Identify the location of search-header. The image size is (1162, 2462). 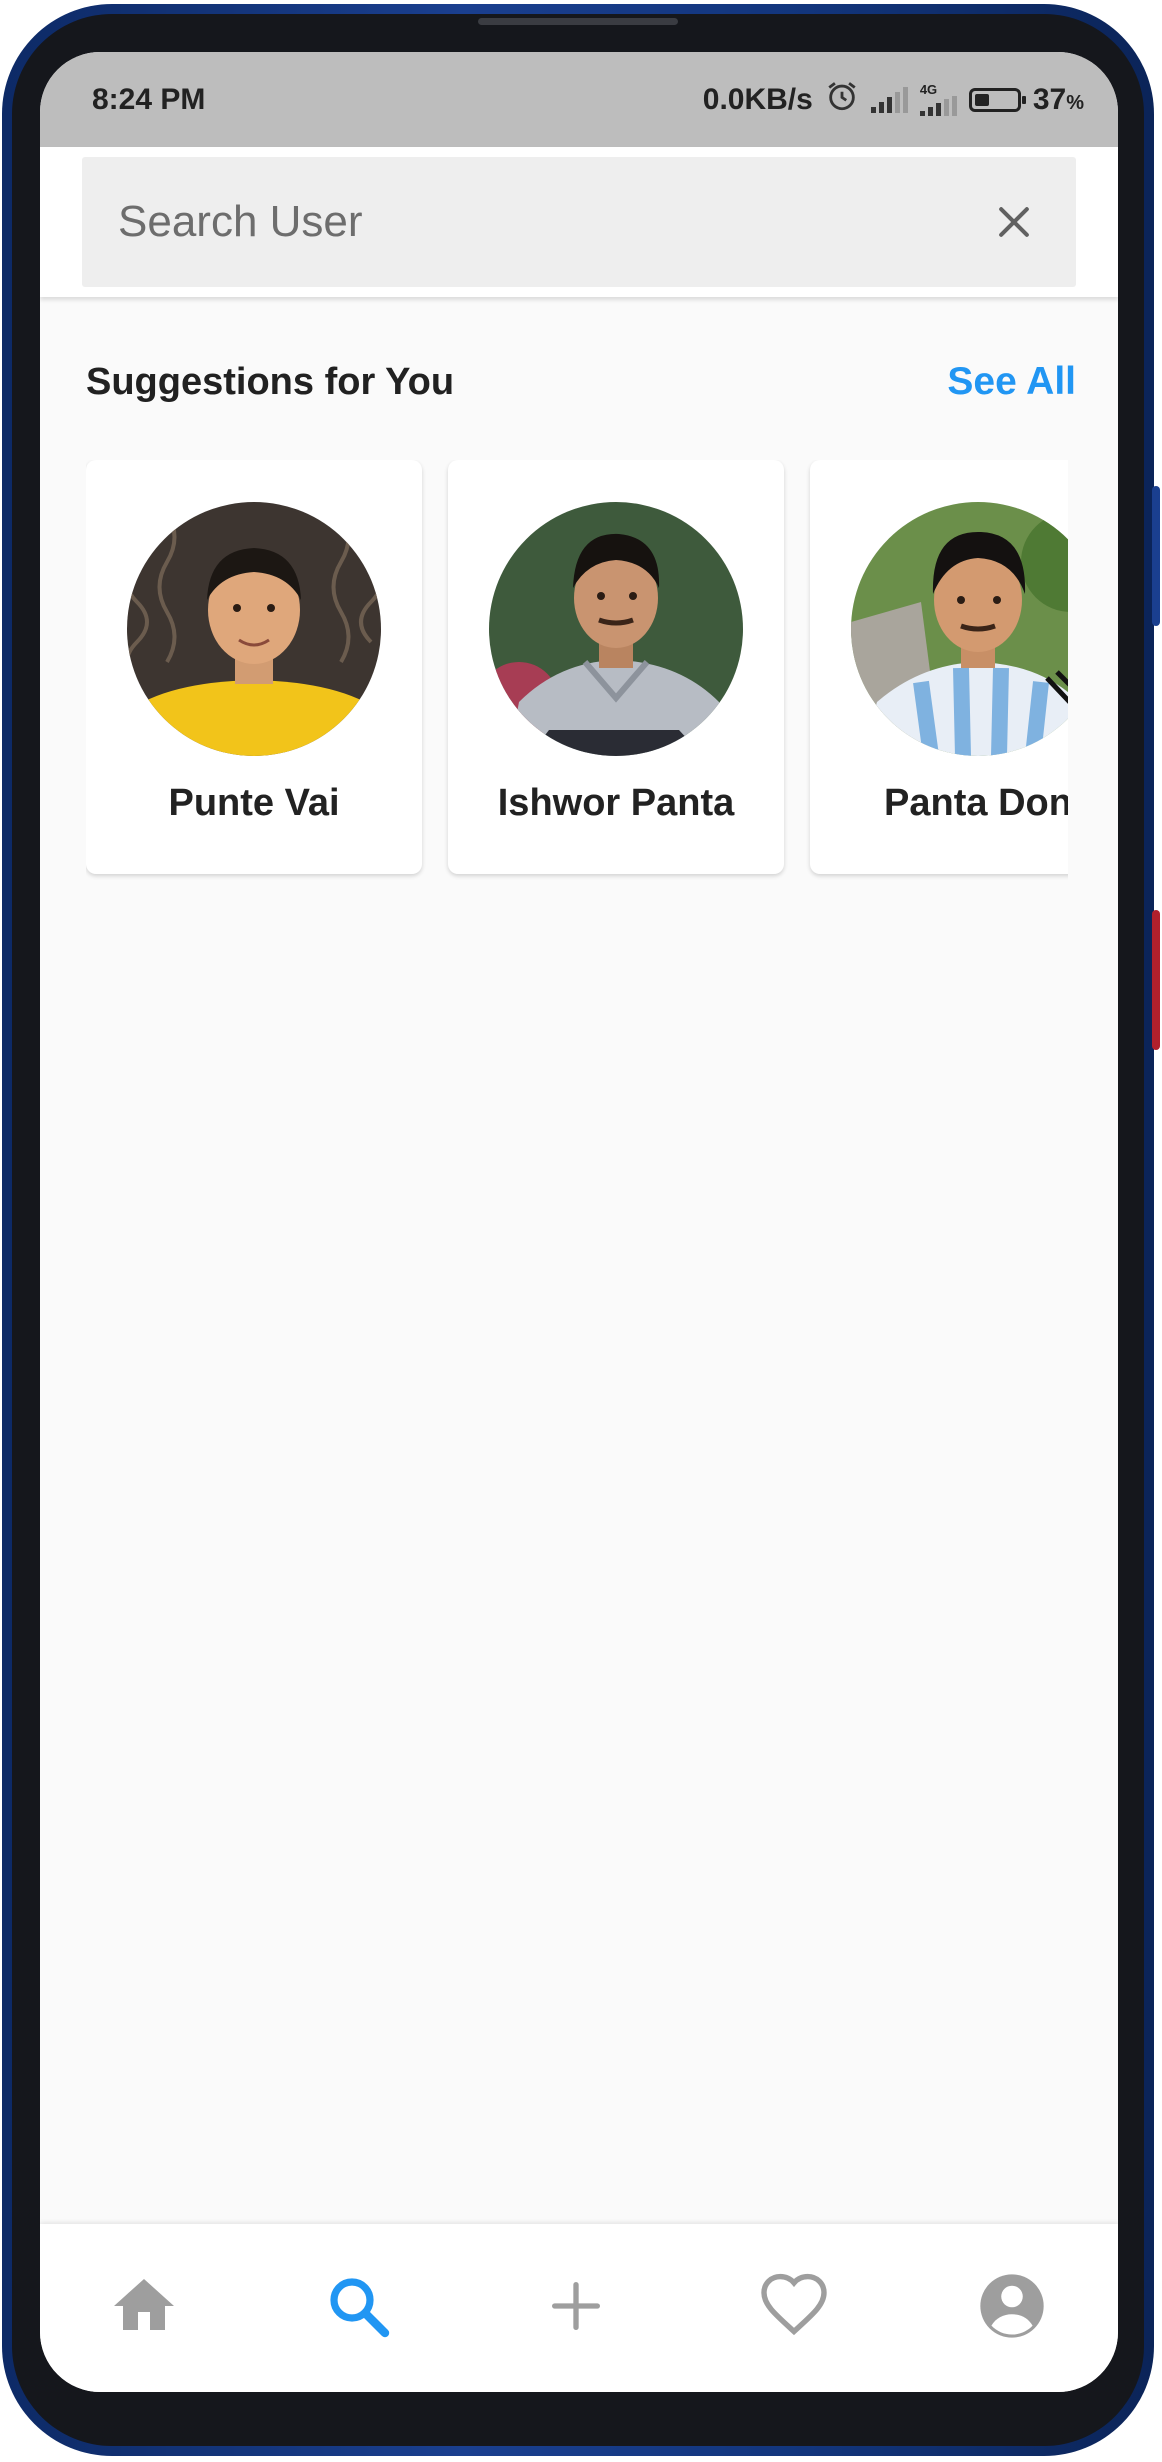
(579, 222).